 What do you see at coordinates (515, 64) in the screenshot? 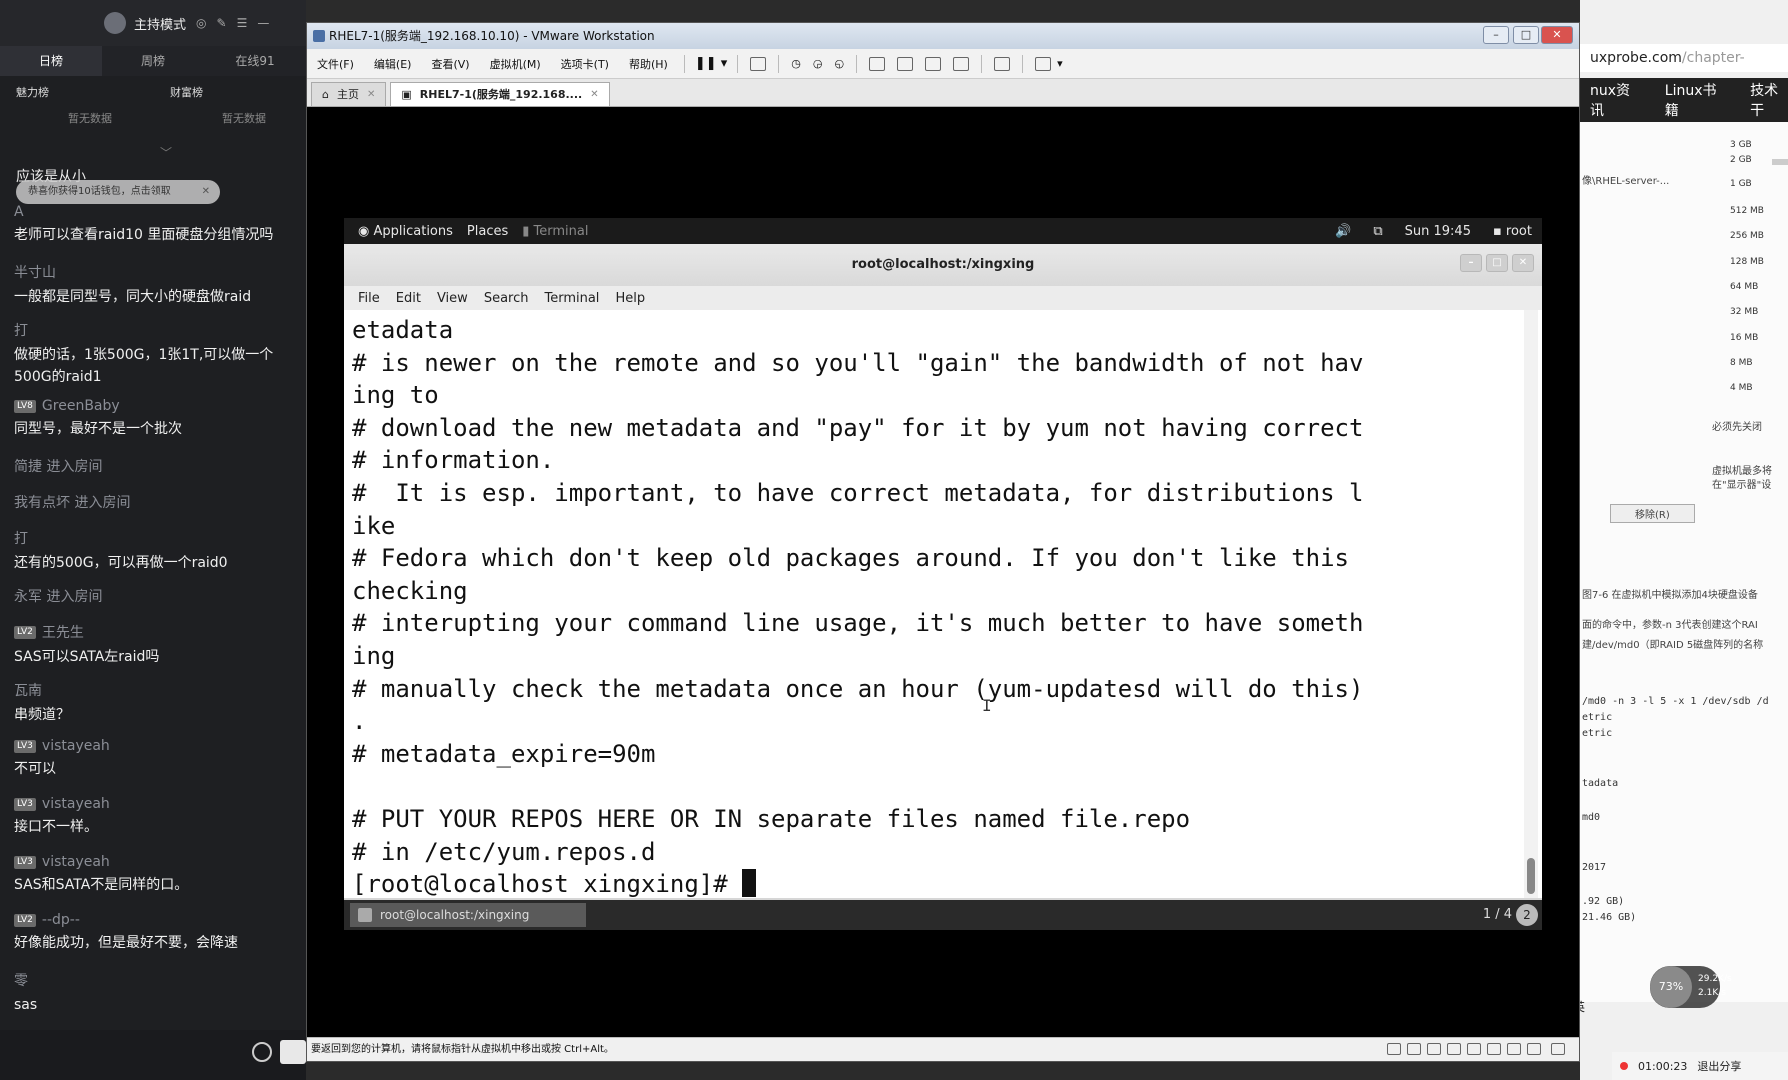
I see `menu-vm: 虚拟机(M)` at bounding box center [515, 64].